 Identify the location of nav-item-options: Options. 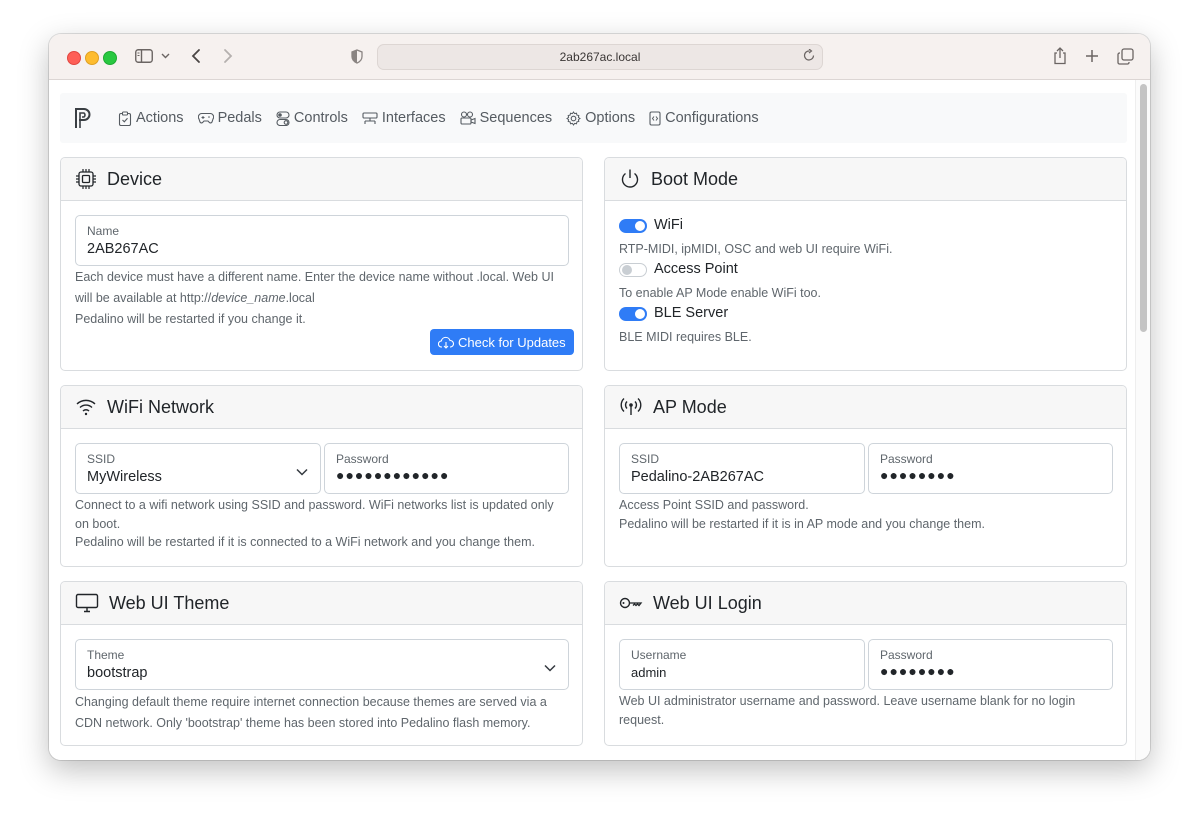
(600, 118).